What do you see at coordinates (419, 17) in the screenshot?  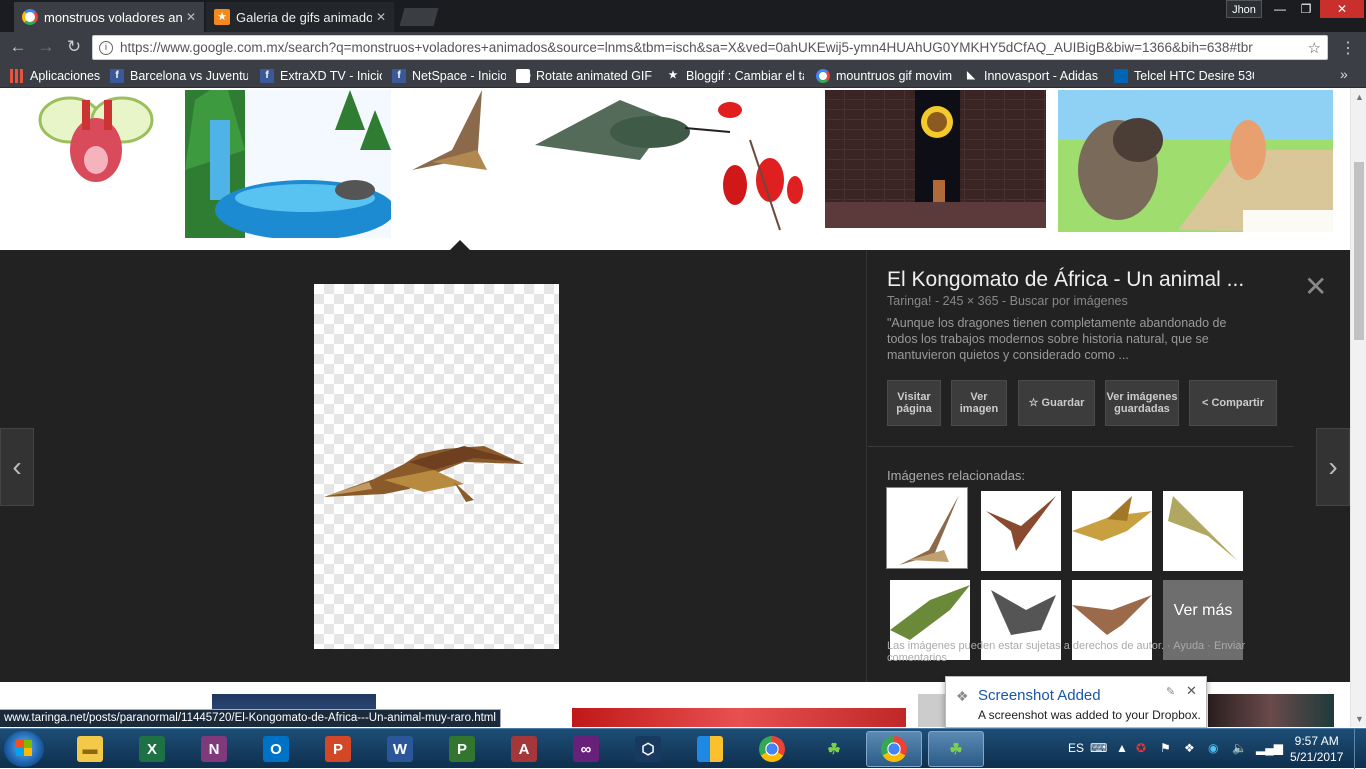 I see `new-tab-button` at bounding box center [419, 17].